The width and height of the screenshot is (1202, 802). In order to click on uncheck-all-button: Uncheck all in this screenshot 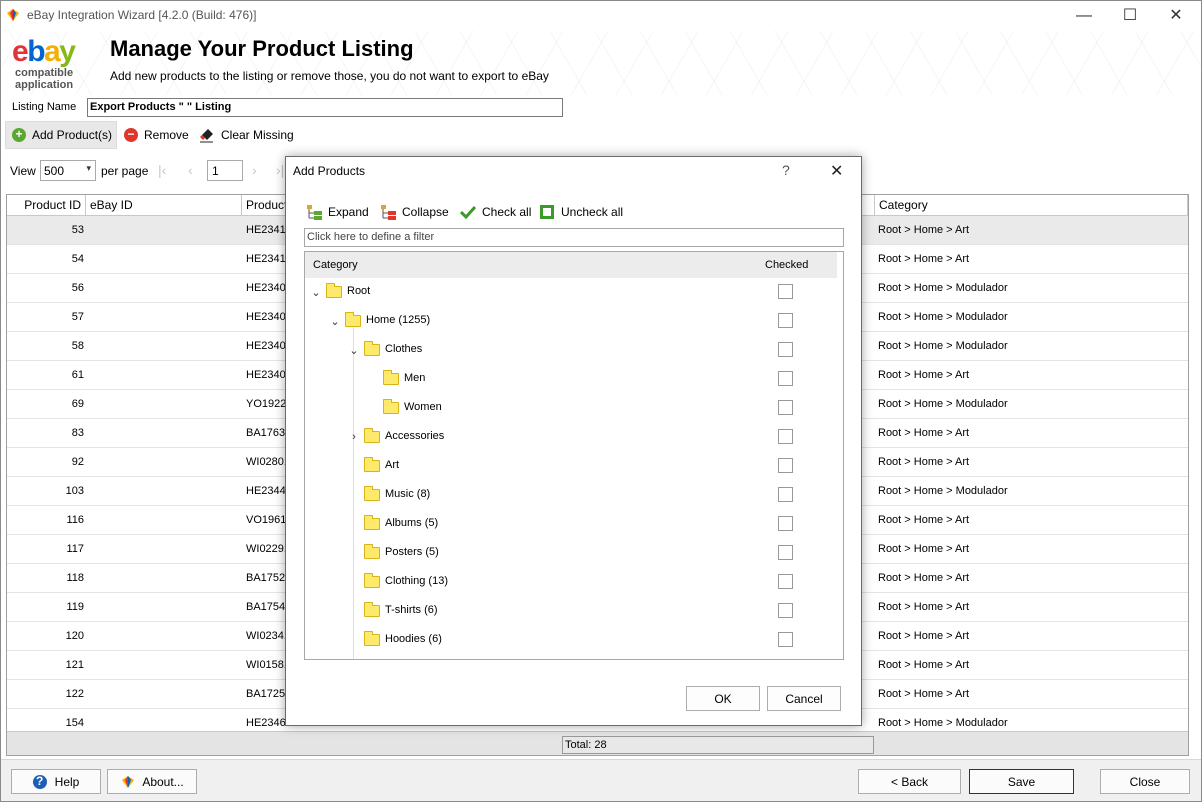, I will do `click(581, 212)`.